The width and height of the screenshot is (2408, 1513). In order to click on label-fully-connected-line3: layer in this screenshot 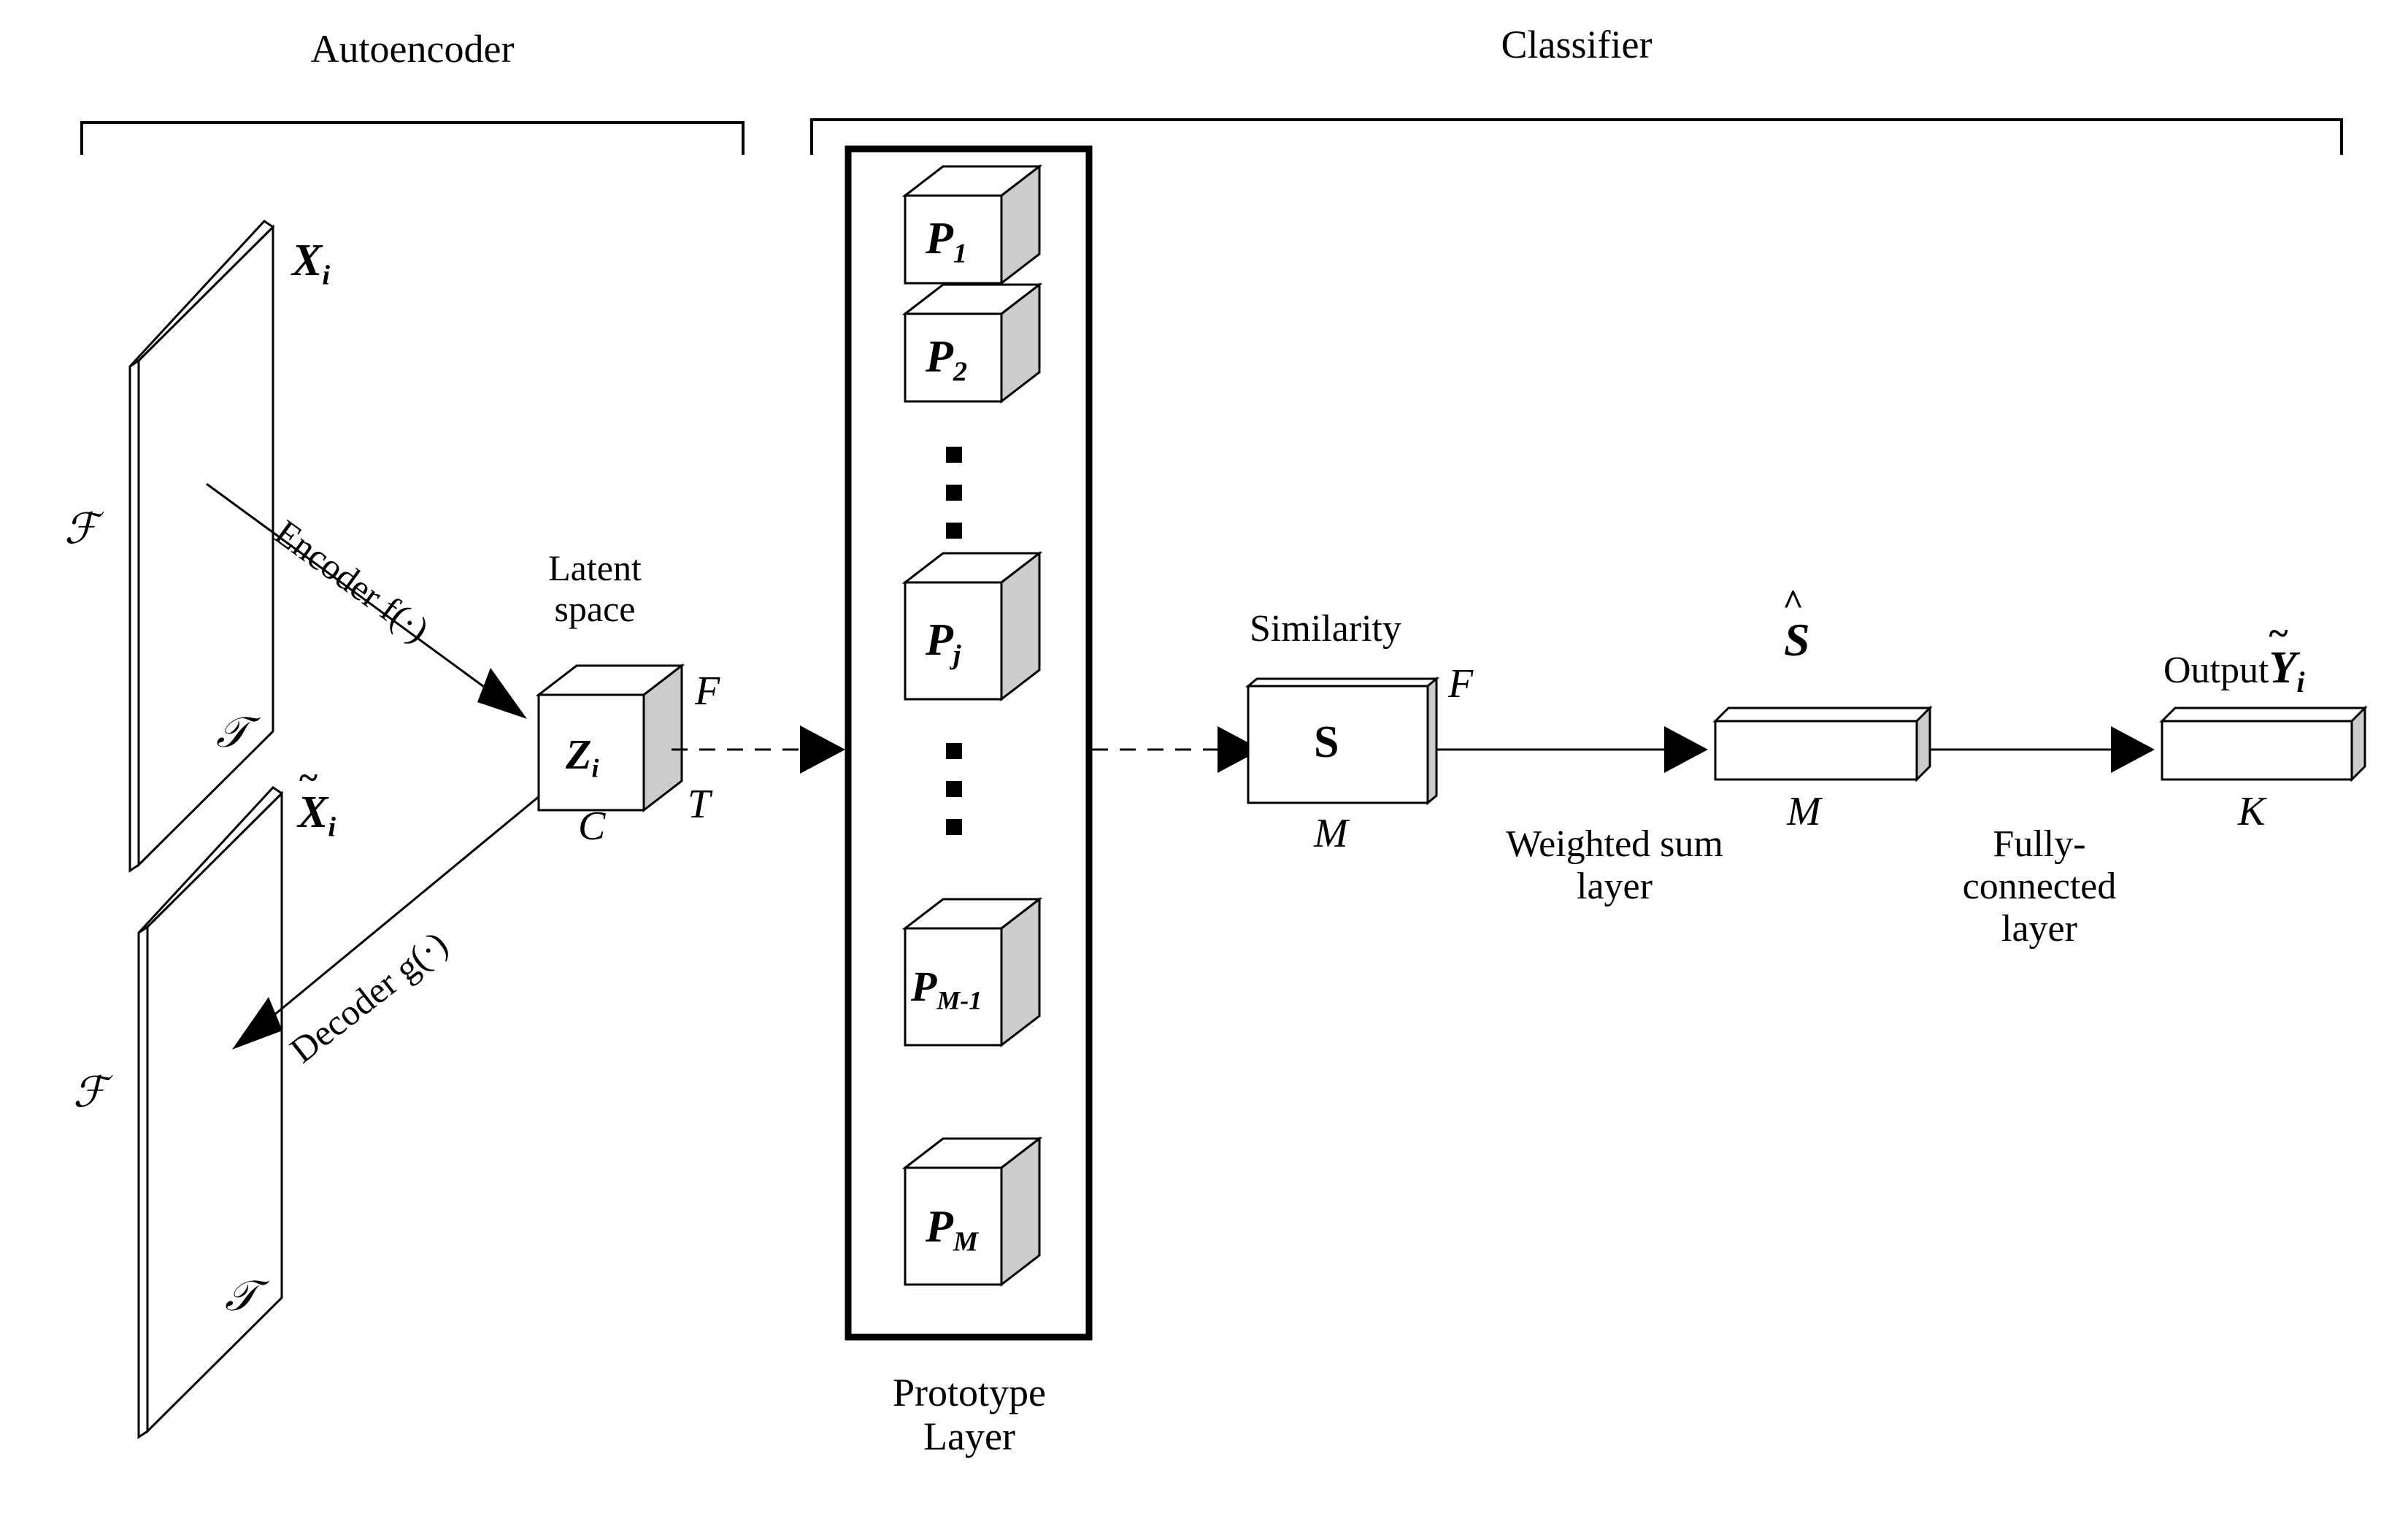, I will do `click(2039, 929)`.